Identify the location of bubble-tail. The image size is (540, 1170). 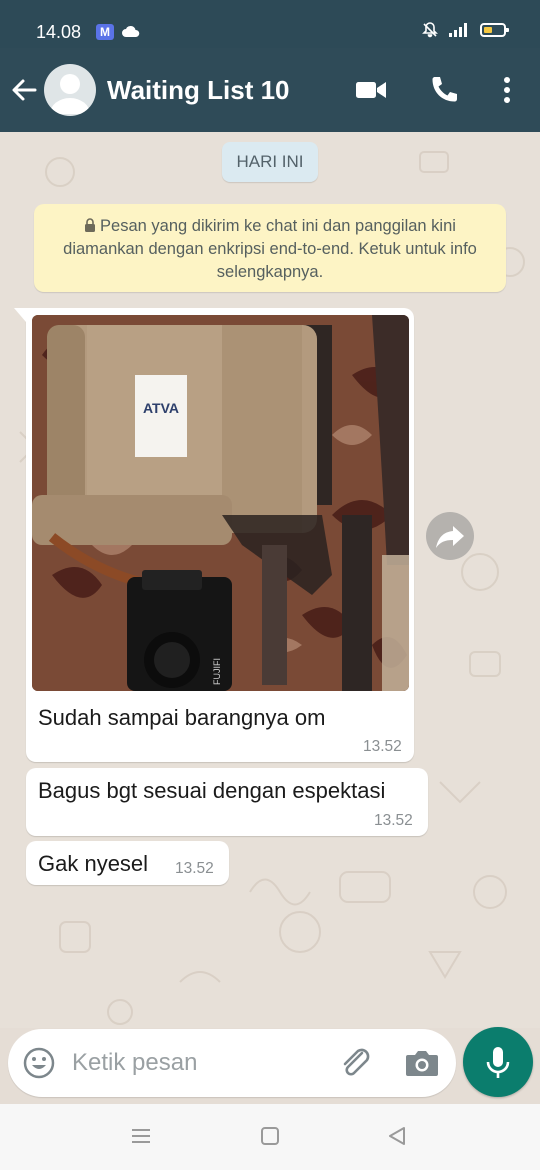
(20, 315).